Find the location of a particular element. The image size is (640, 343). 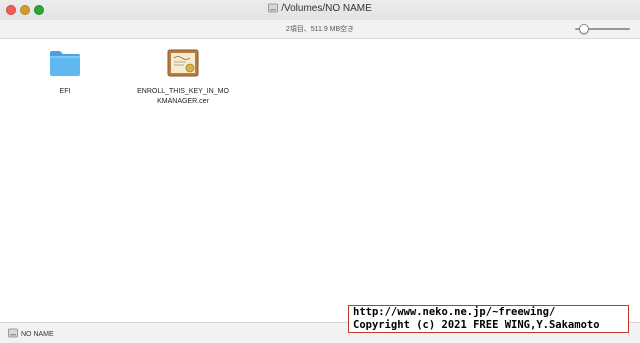

path-item: NO NAME is located at coordinates (31, 333).